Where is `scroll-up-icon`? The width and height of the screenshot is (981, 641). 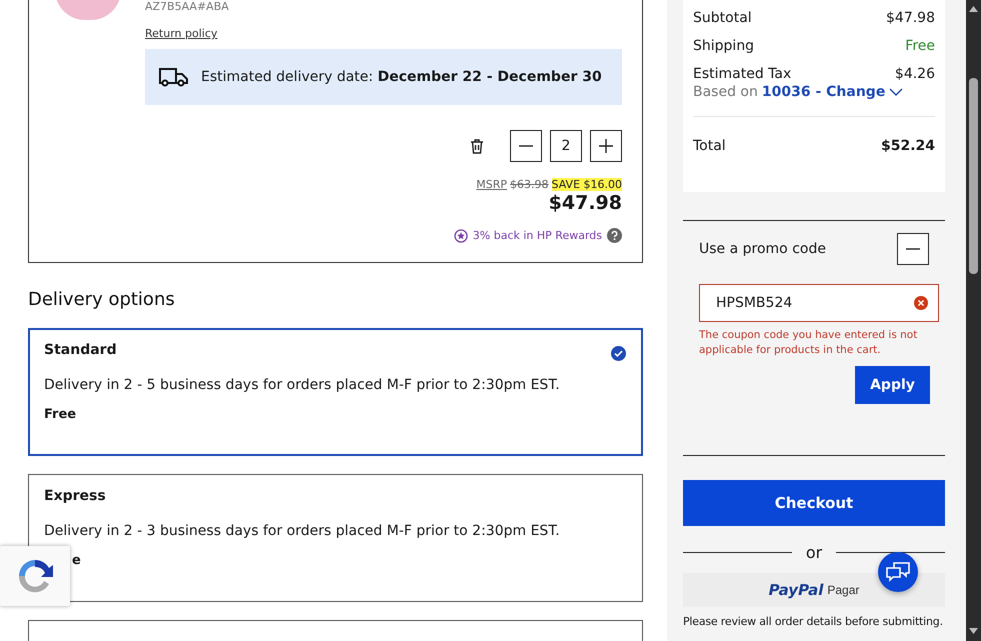
scroll-up-icon is located at coordinates (973, 9).